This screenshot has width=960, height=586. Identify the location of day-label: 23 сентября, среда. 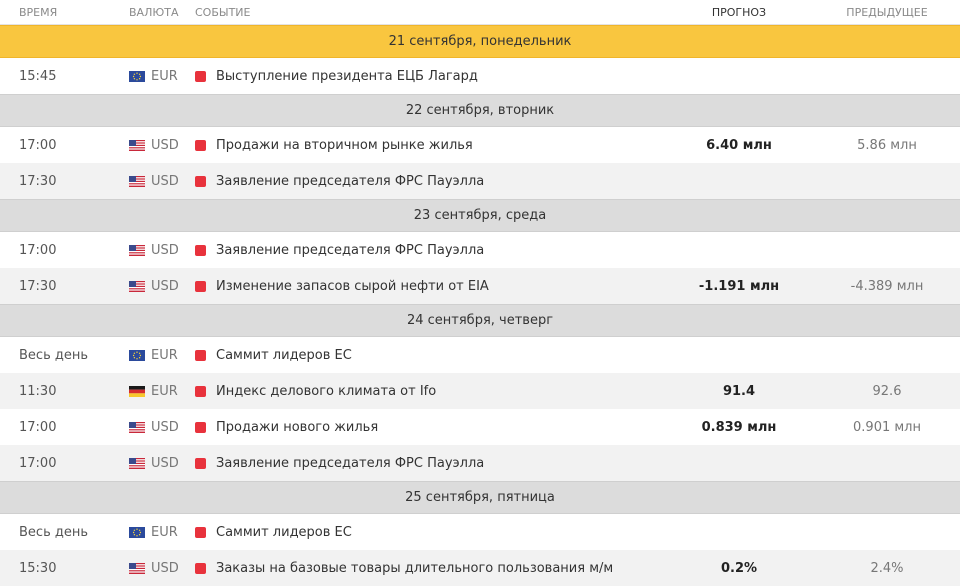
(480, 215).